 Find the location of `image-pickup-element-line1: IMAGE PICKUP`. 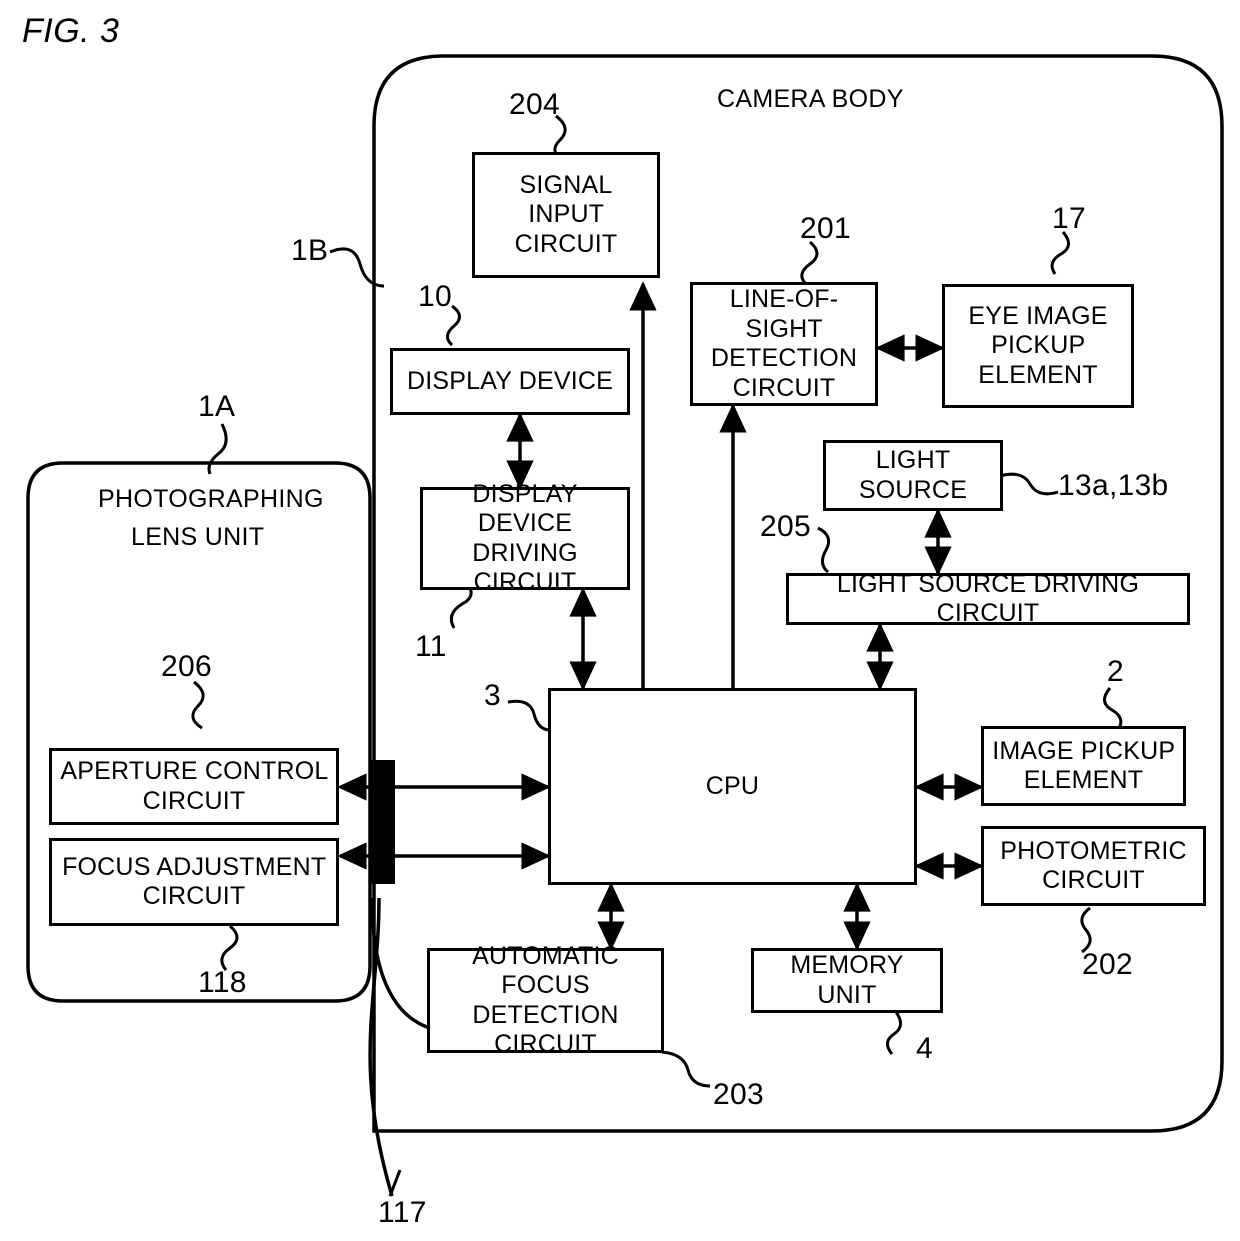

image-pickup-element-line1: IMAGE PICKUP is located at coordinates (1083, 750).